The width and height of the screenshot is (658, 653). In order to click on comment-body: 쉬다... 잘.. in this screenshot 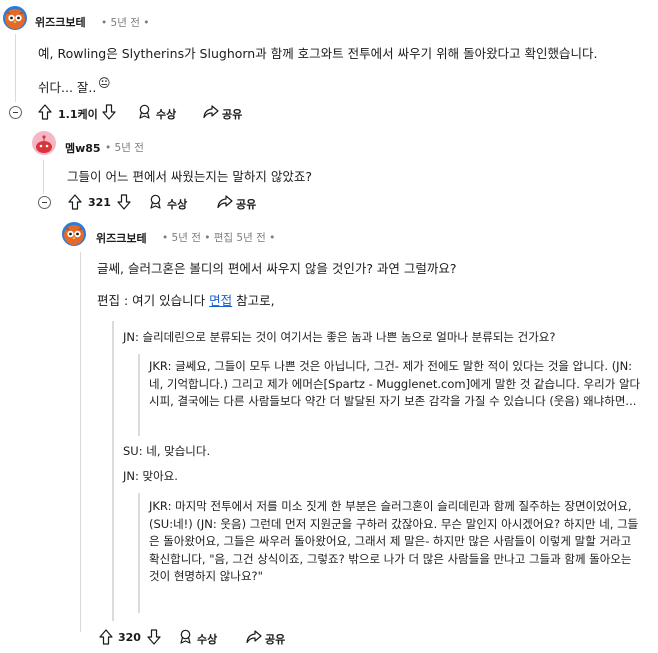, I will do `click(67, 87)`.